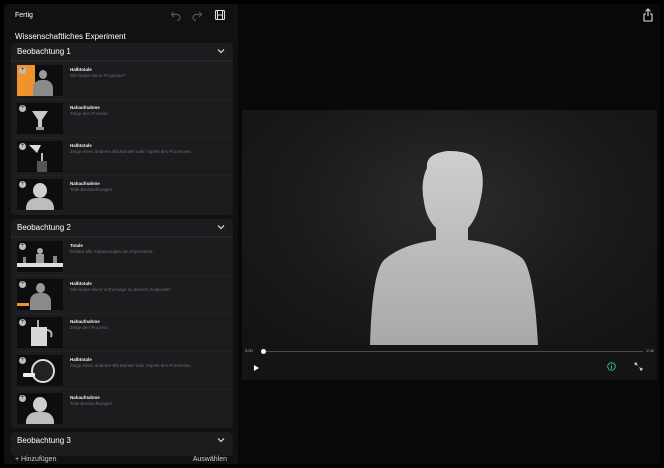 This screenshot has height=468, width=664. What do you see at coordinates (454, 247) in the screenshot?
I see `person-silhouette` at bounding box center [454, 247].